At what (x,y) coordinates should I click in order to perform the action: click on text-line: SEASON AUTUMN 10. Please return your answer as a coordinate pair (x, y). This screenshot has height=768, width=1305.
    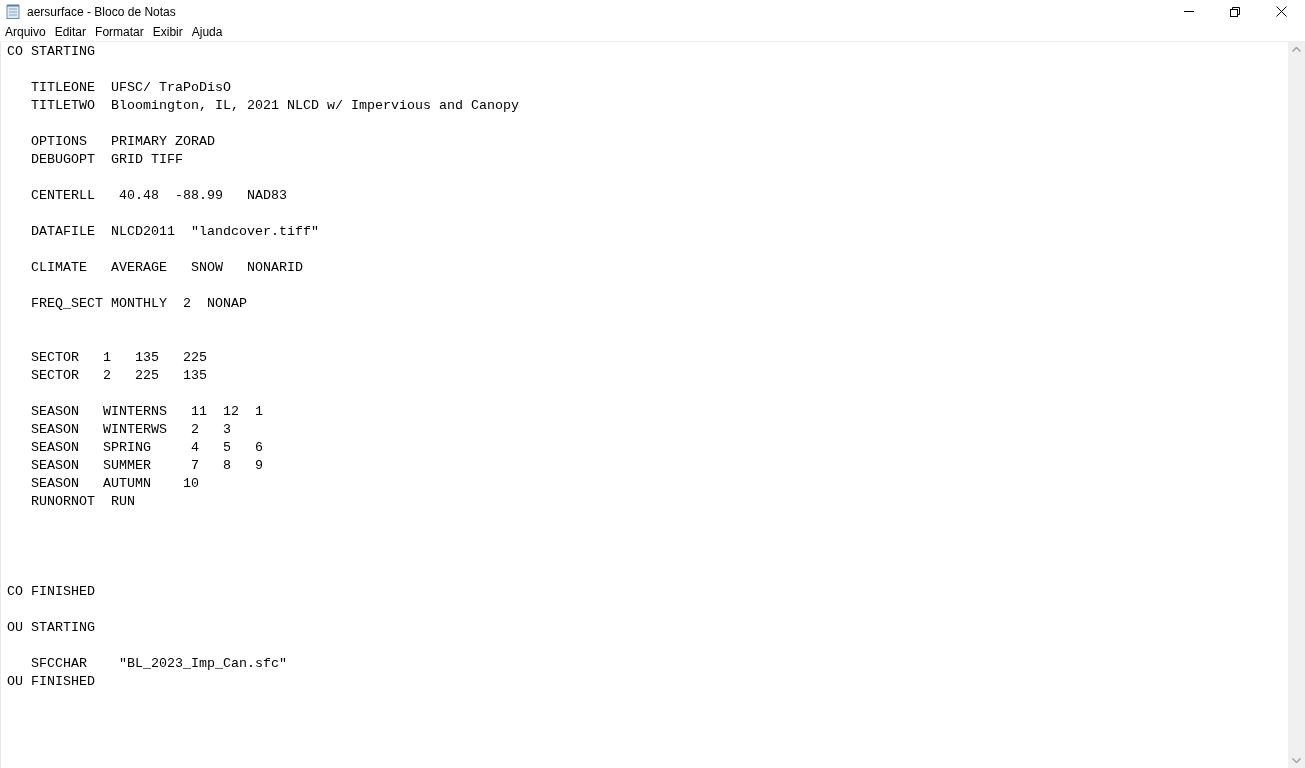
    Looking at the image, I should click on (114, 484).